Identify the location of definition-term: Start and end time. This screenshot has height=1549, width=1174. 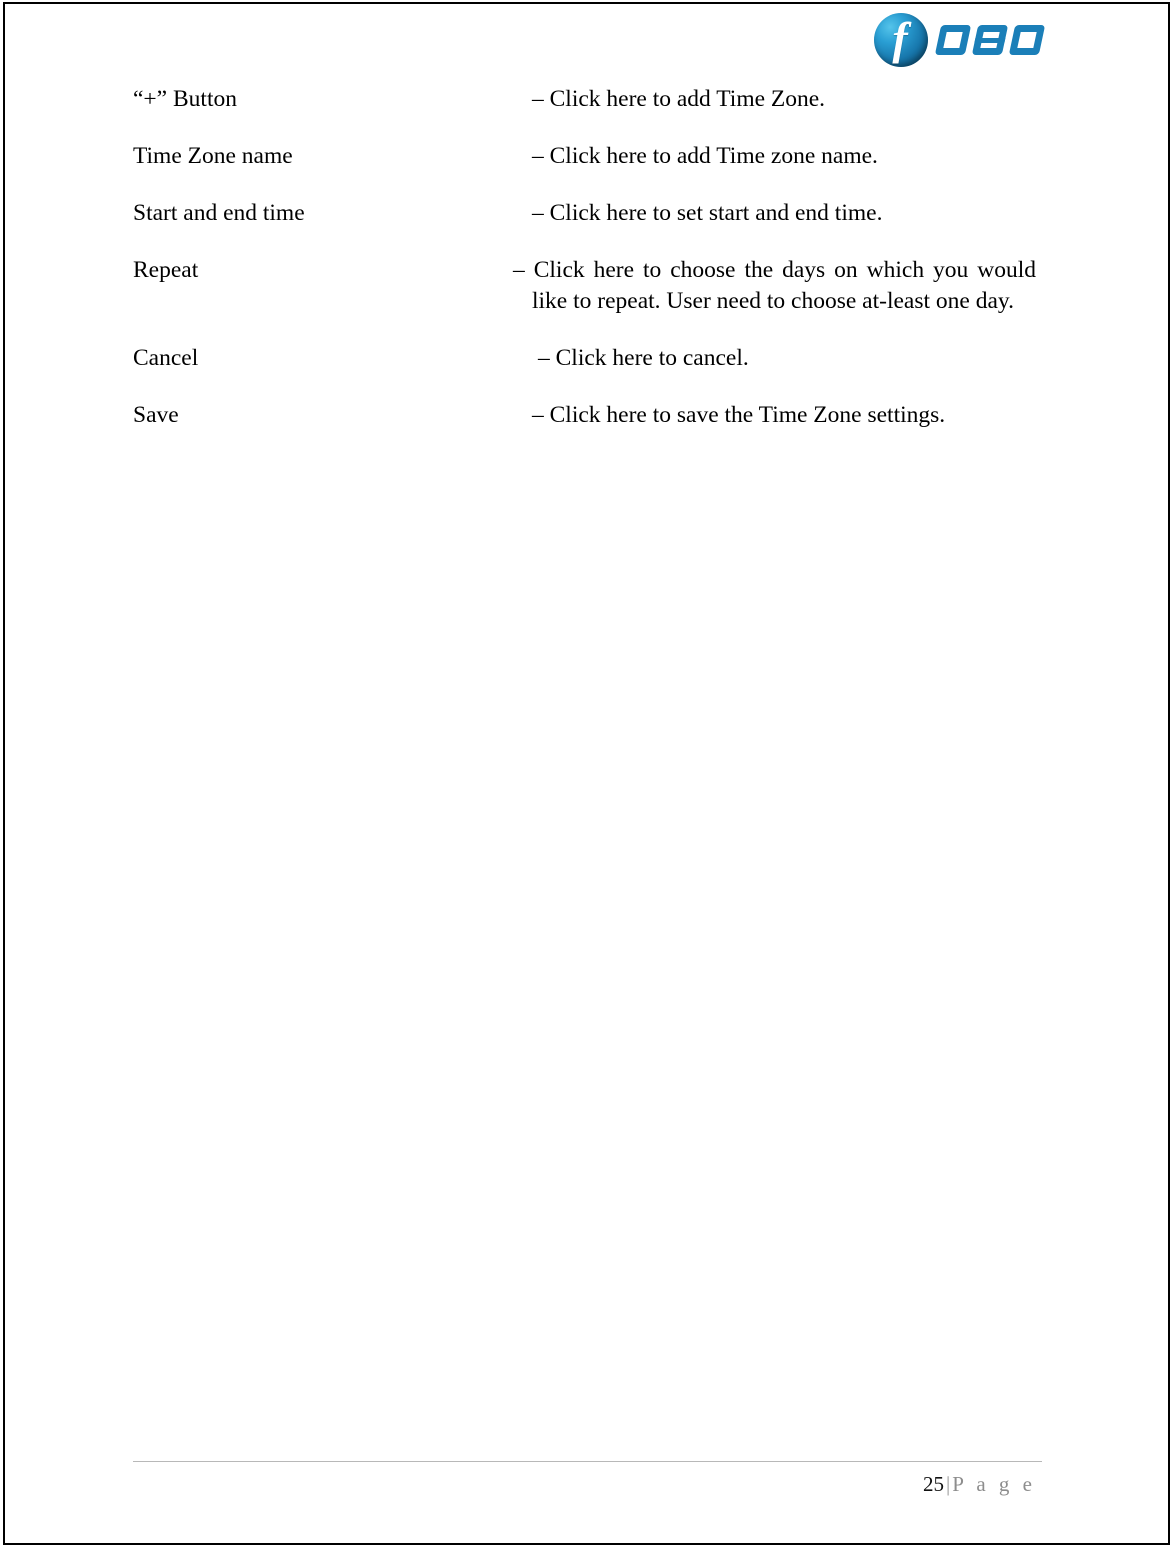
(219, 213).